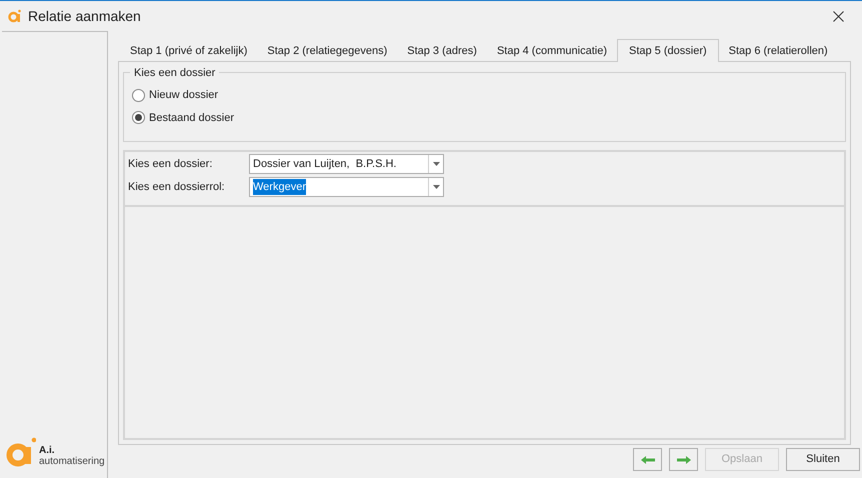 The height and width of the screenshot is (478, 862). Describe the element at coordinates (171, 164) in the screenshot. I see `field-label: Kies een dossier:` at that location.